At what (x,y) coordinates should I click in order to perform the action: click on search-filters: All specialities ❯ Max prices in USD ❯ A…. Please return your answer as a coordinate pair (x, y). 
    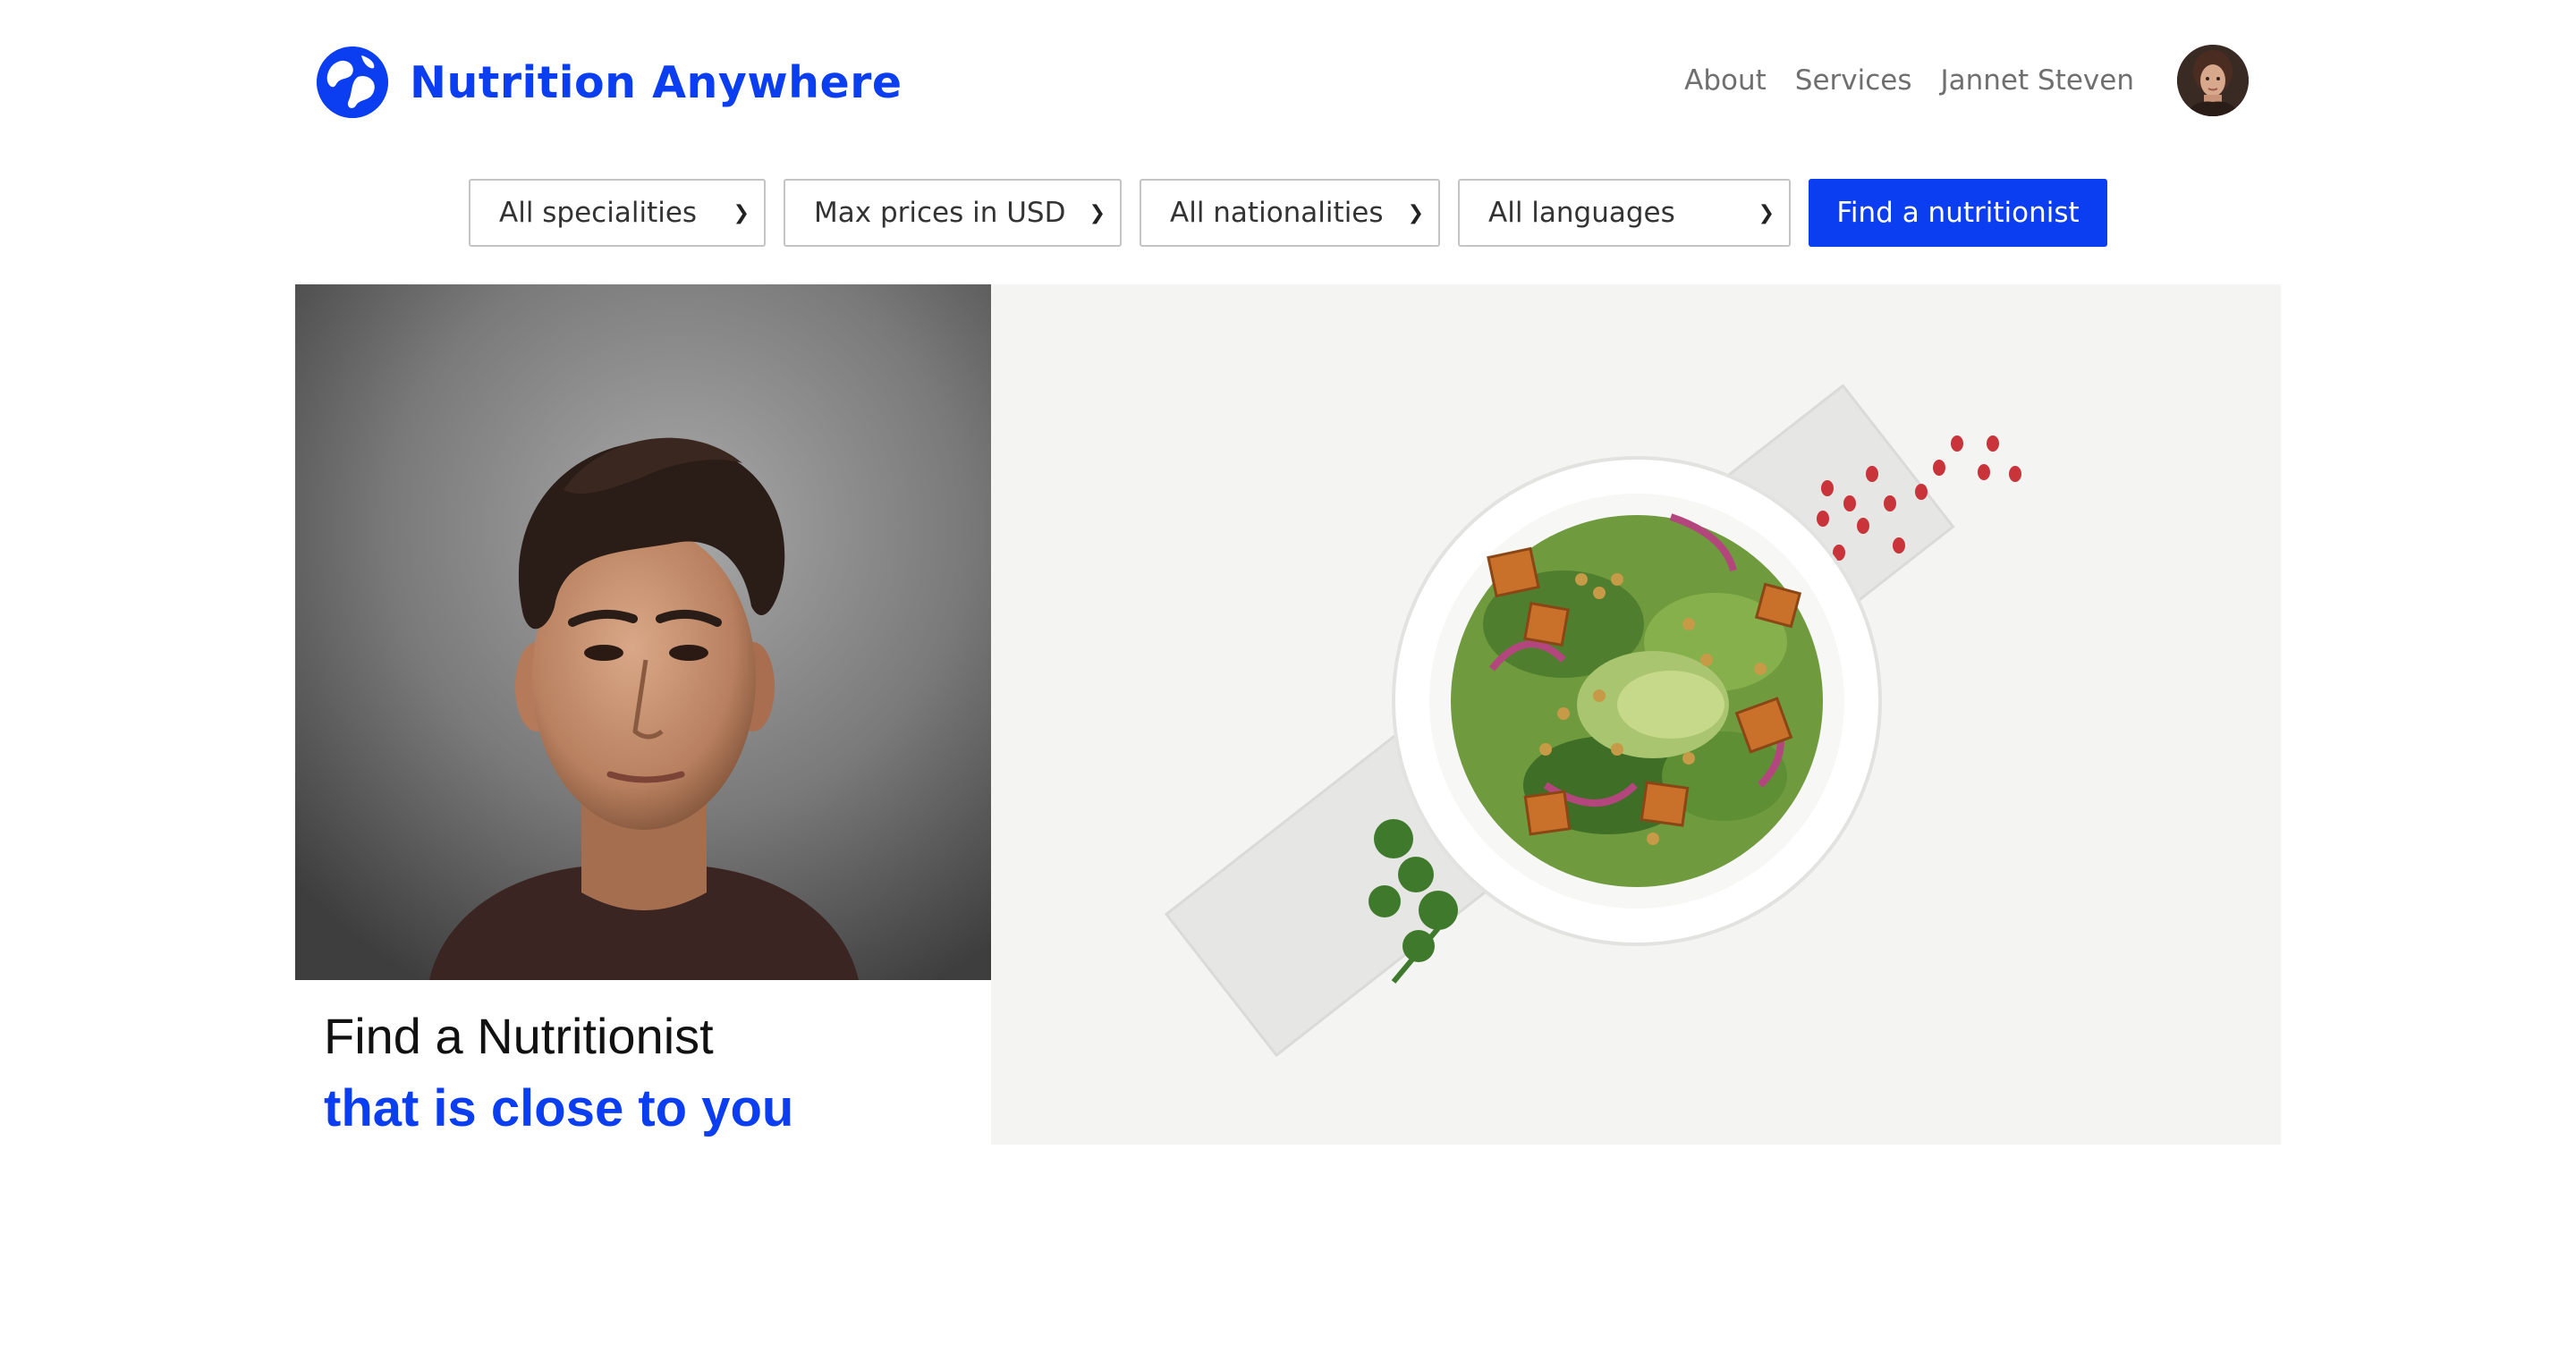
    Looking at the image, I should click on (1288, 213).